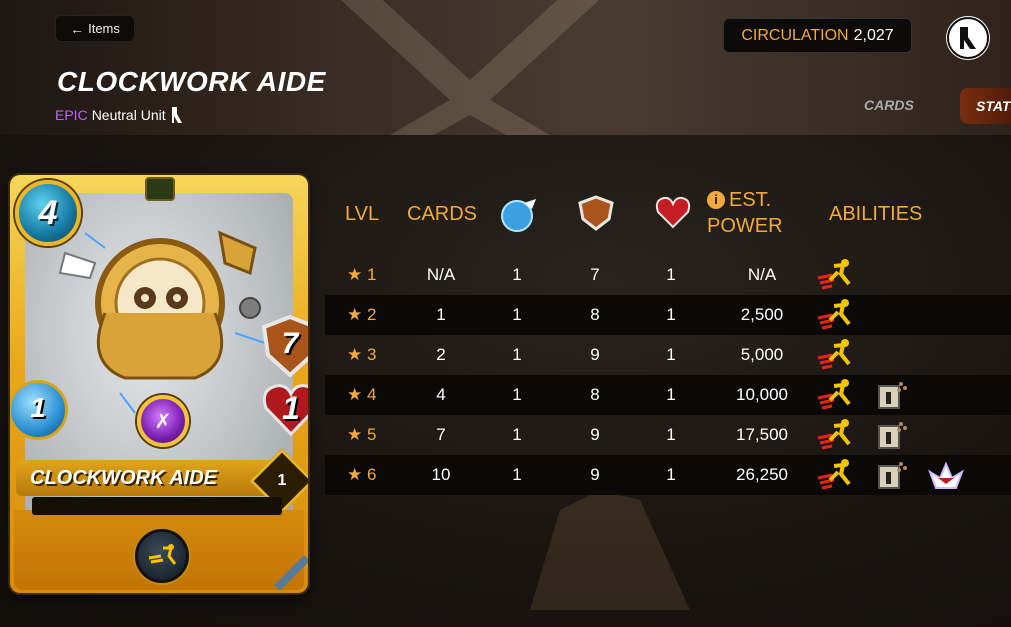 Image resolution: width=1011 pixels, height=627 pixels. I want to click on page-title: CLOCKWORK AIDE, so click(191, 81).